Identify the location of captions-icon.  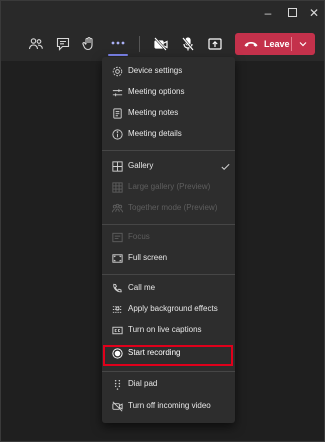
(117, 330).